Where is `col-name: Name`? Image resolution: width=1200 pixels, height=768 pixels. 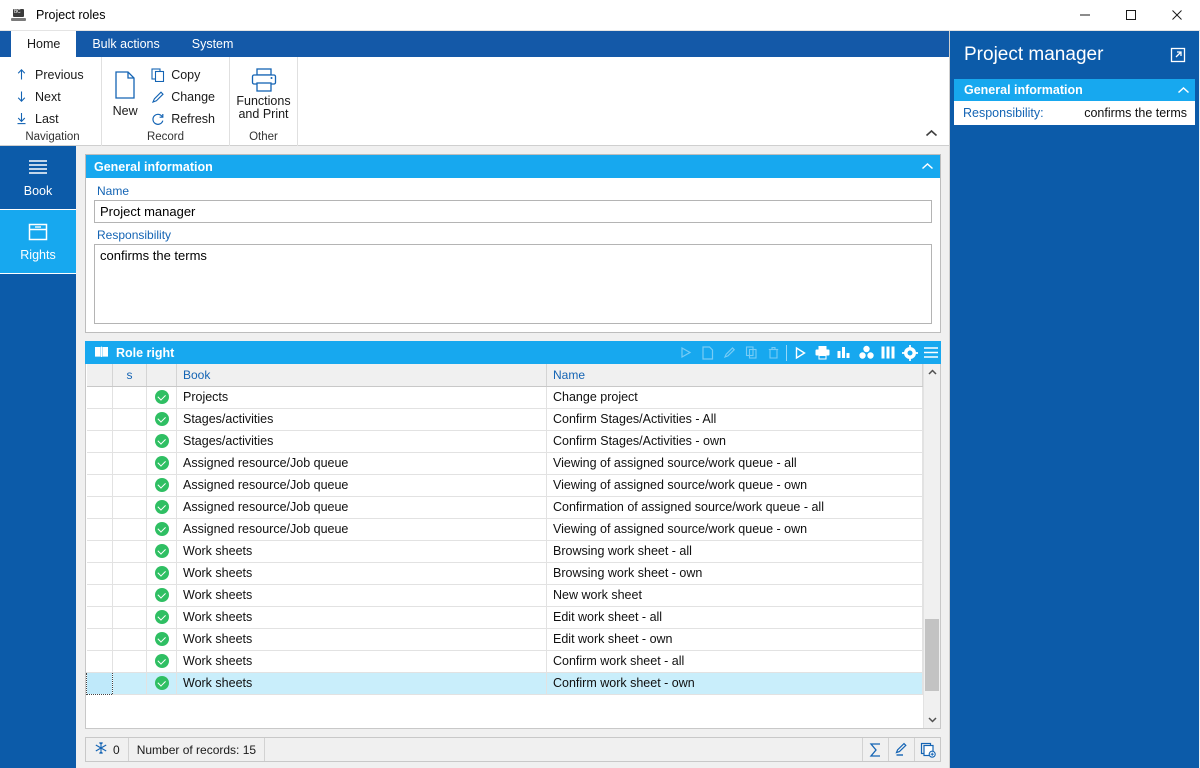 col-name: Name is located at coordinates (734, 375).